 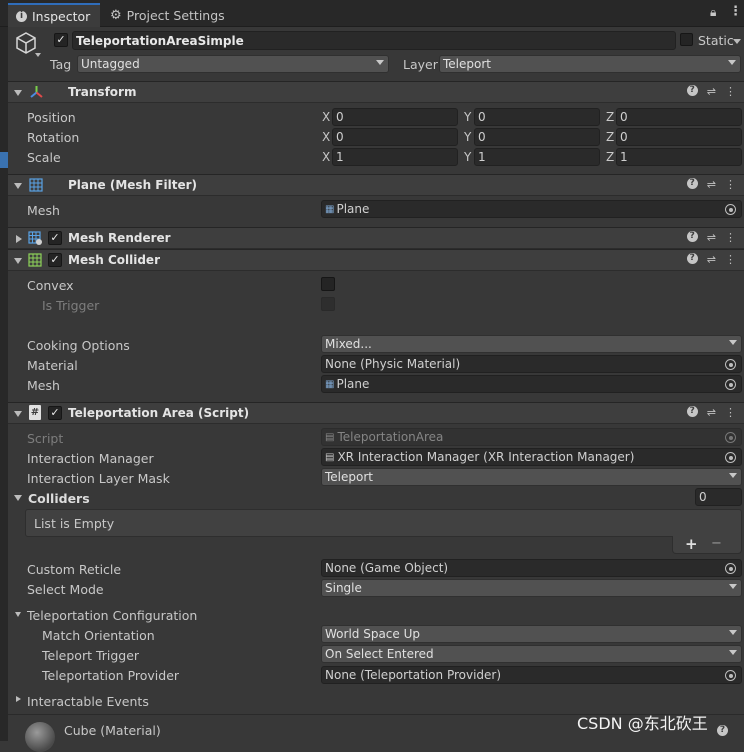 What do you see at coordinates (703, 497) in the screenshot?
I see `colliders-count: 0` at bounding box center [703, 497].